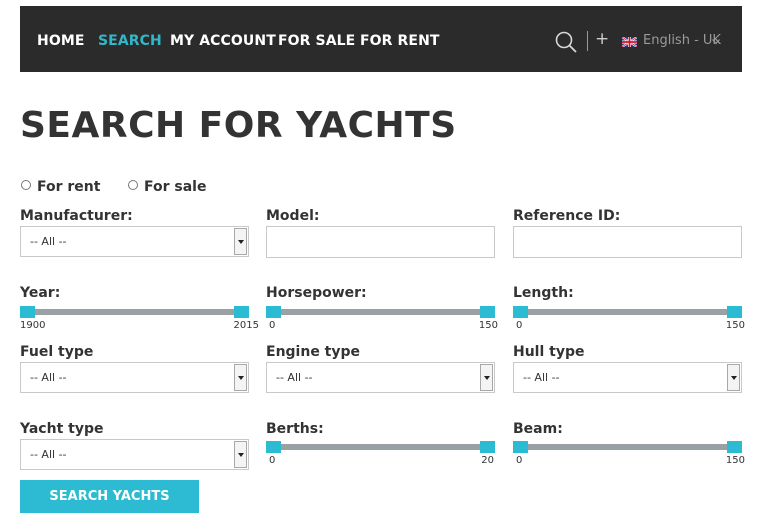 The width and height of the screenshot is (763, 529). Describe the element at coordinates (48, 241) in the screenshot. I see `manufacturer-select-value: -- All --` at that location.